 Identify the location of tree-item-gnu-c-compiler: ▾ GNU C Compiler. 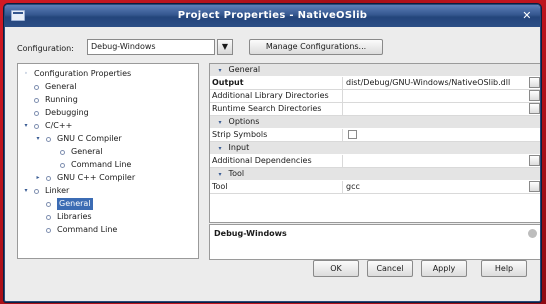
(78, 139).